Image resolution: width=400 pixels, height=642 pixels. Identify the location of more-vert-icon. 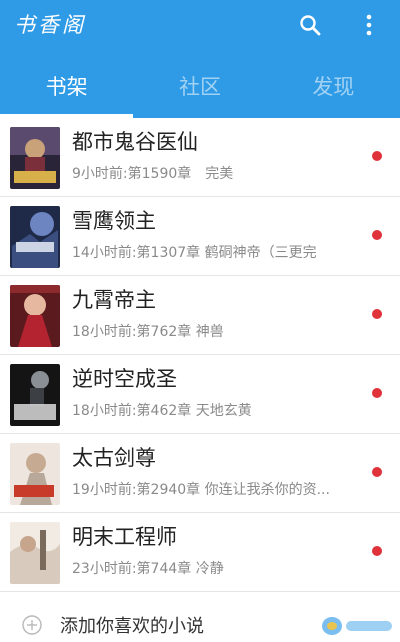
(369, 25).